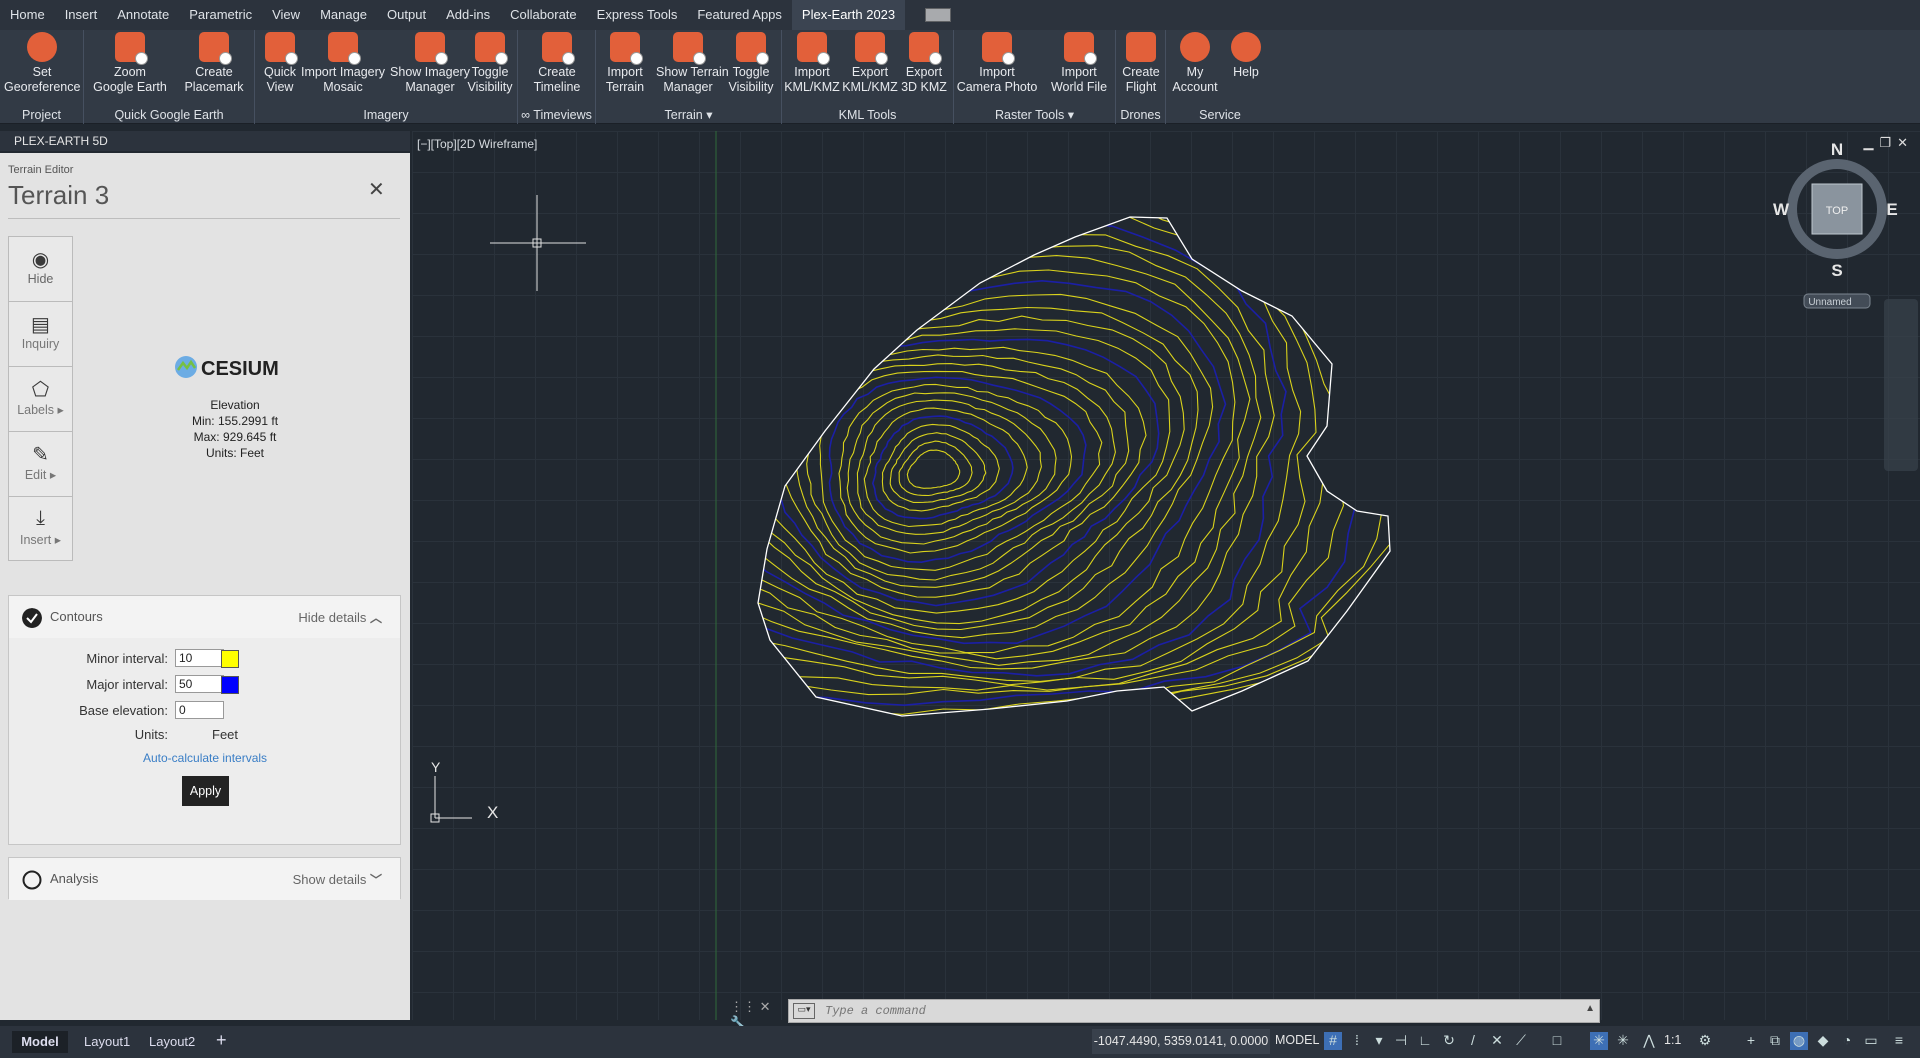 Image resolution: width=1920 pixels, height=1058 pixels. Describe the element at coordinates (337, 879) in the screenshot. I see `show-details-toggle: Show details ﹀` at that location.